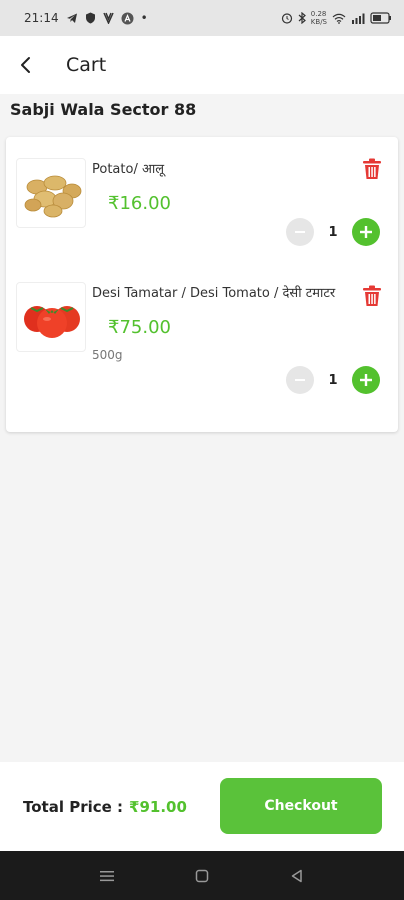 The height and width of the screenshot is (900, 404). I want to click on back-button, so click(26, 65).